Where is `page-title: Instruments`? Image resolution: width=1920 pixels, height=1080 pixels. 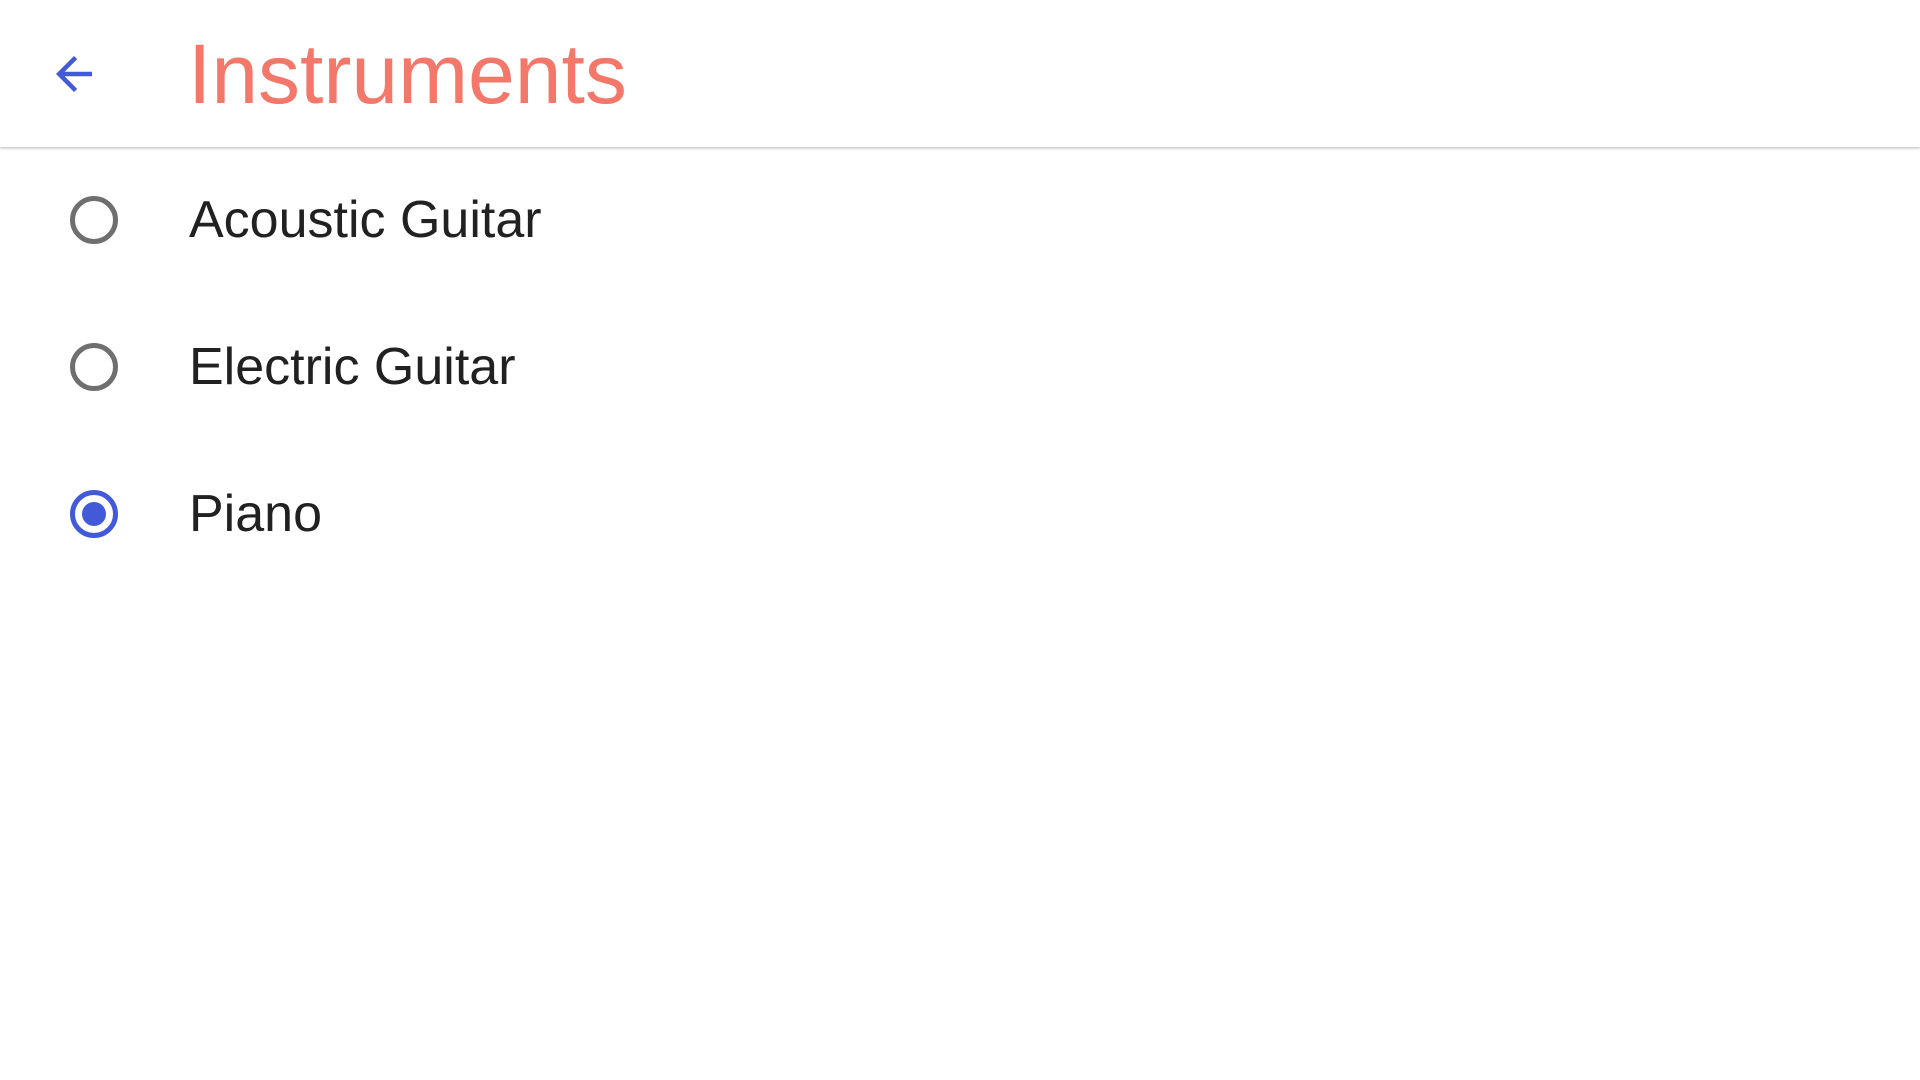
page-title: Instruments is located at coordinates (407, 74).